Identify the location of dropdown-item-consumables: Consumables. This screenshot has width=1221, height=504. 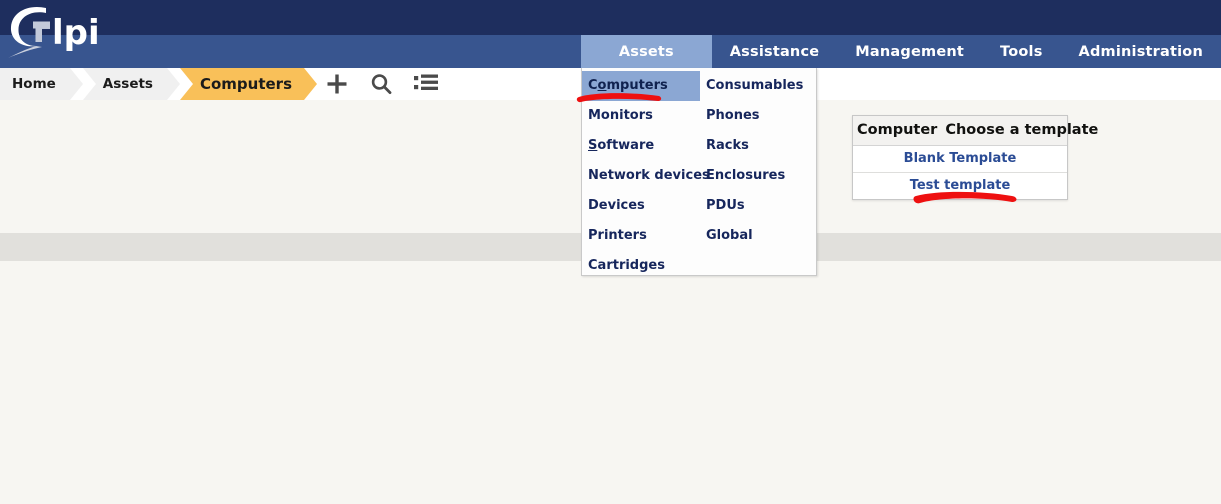
(758, 86).